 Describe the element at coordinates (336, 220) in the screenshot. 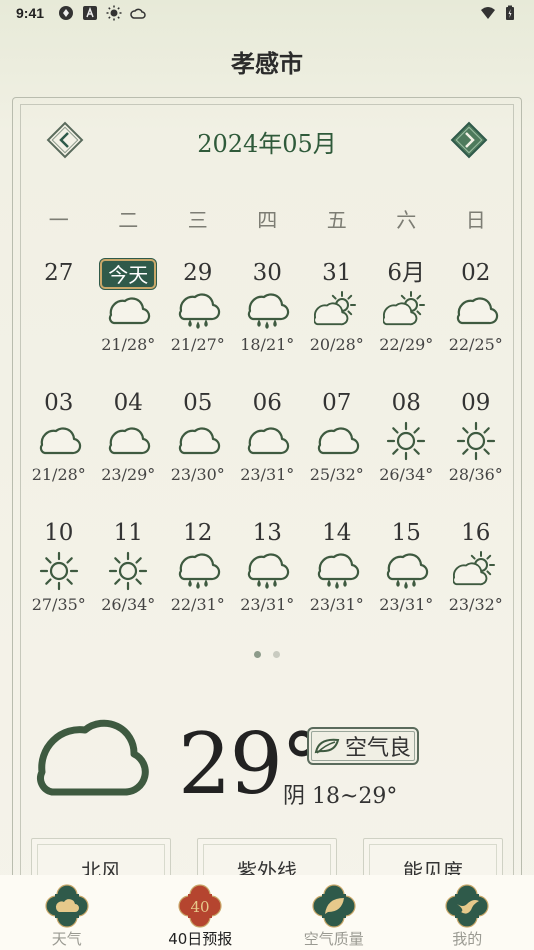

I see `weekday-label: 五` at that location.